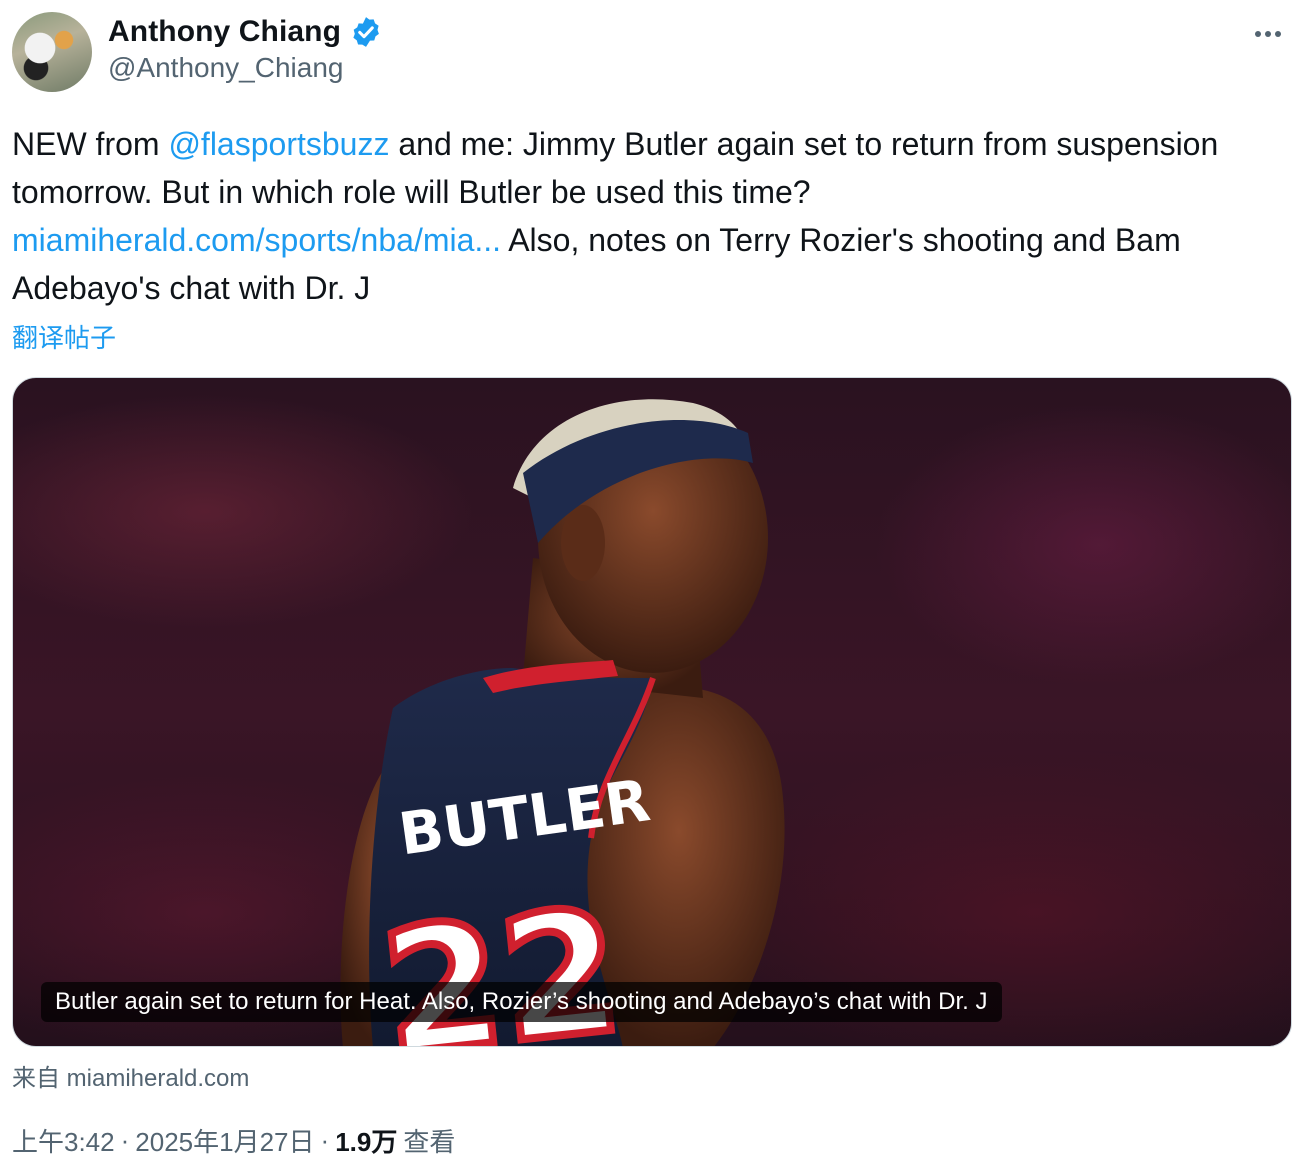 The image size is (1308, 1176). I want to click on tweet-date: 2025年1月27日, so click(224, 1140).